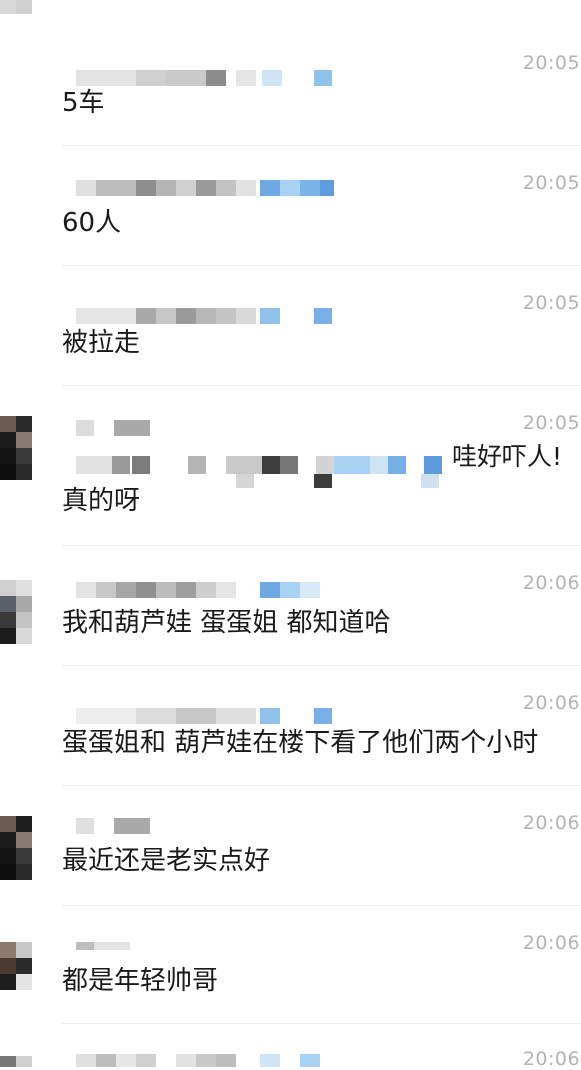 Image resolution: width=581 pixels, height=1070 pixels. What do you see at coordinates (226, 623) in the screenshot?
I see `message-text: 我和葫芦娃 蛋蛋姐 都知道哈` at bounding box center [226, 623].